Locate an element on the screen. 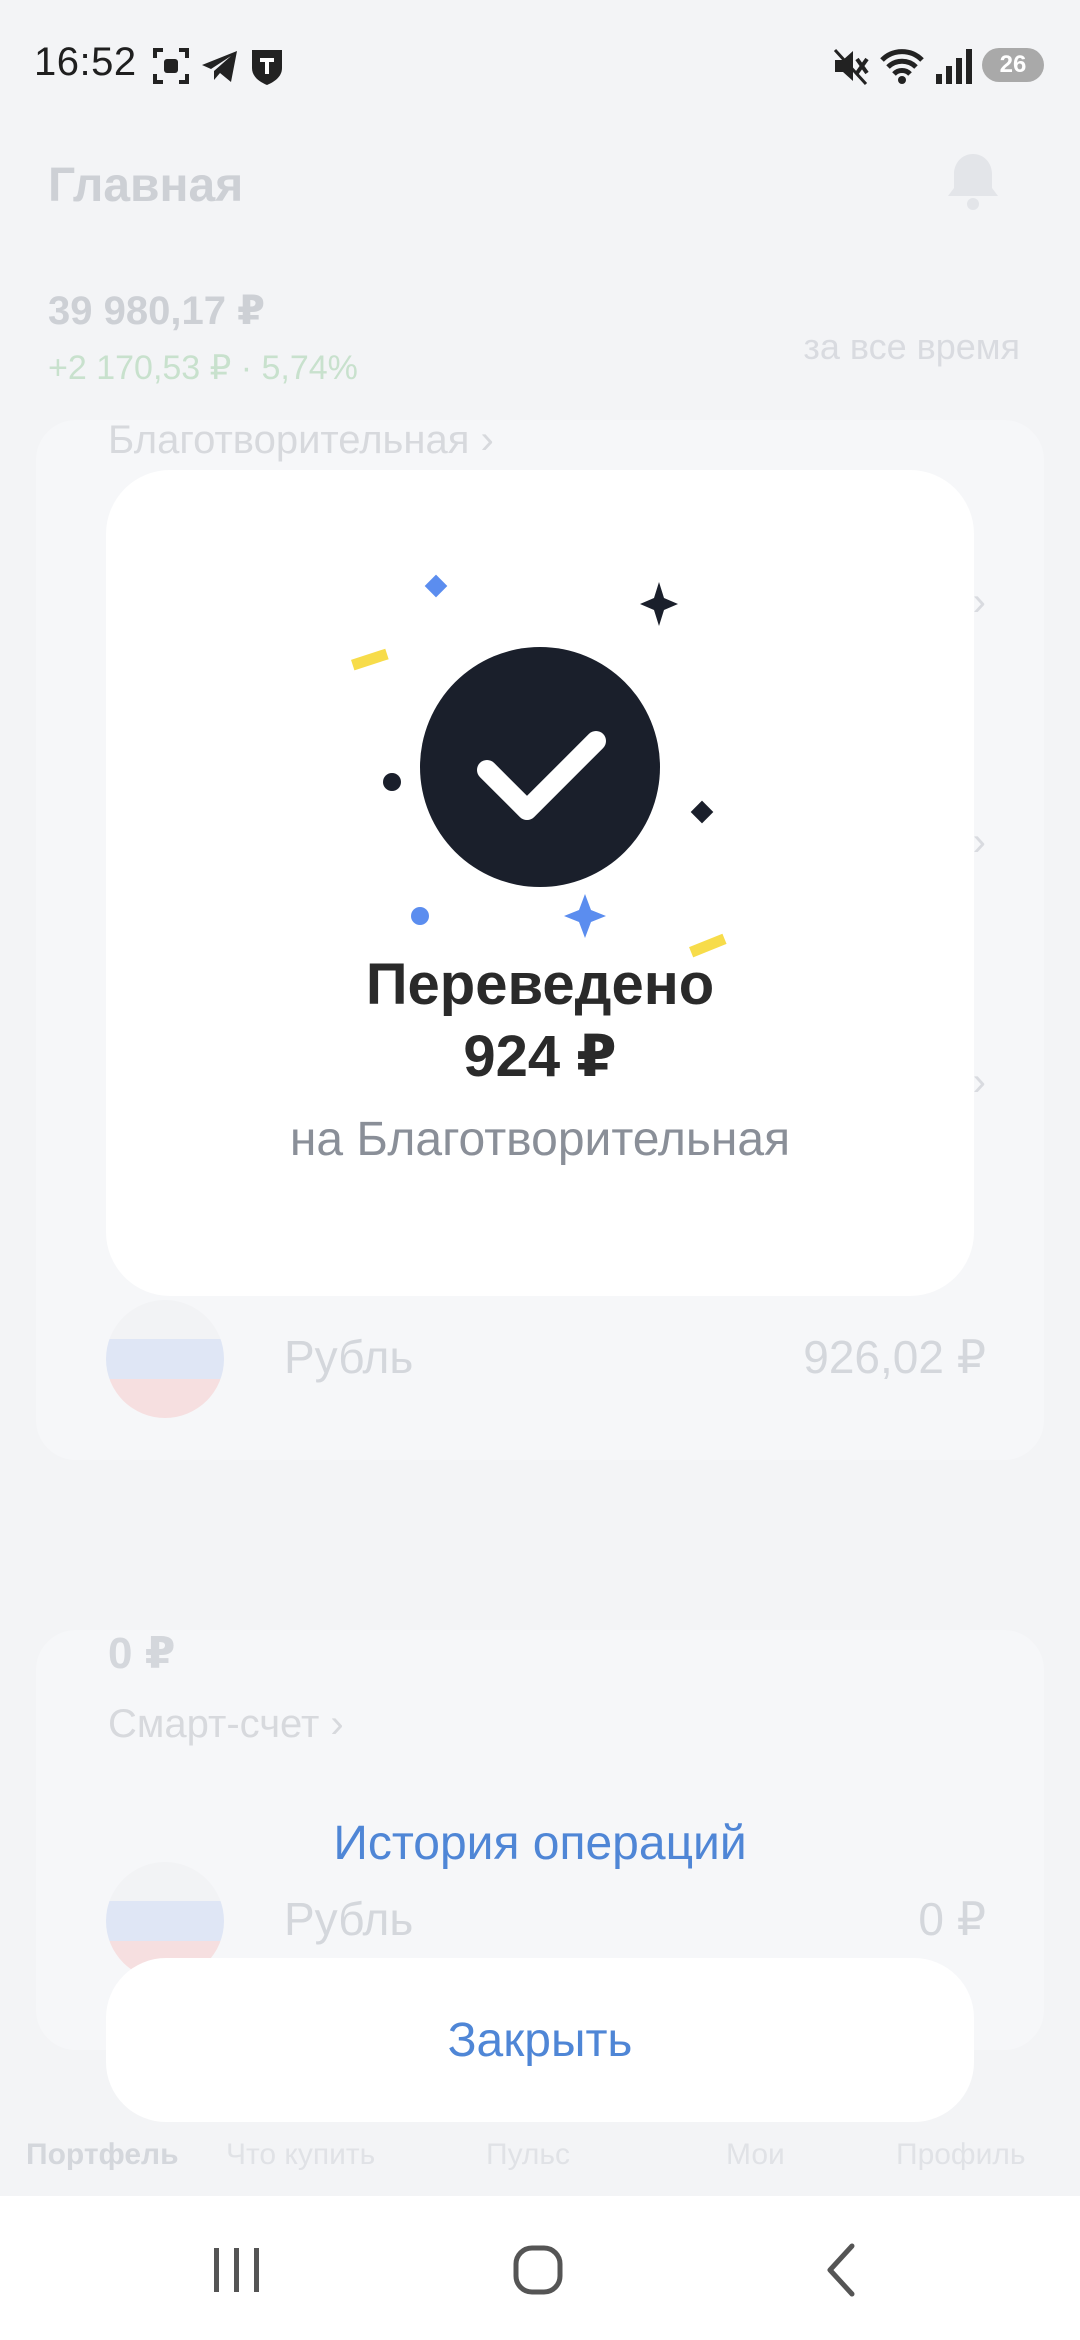 This screenshot has height=2340, width=1080. tab-what-to-buy: Что купить is located at coordinates (300, 2155).